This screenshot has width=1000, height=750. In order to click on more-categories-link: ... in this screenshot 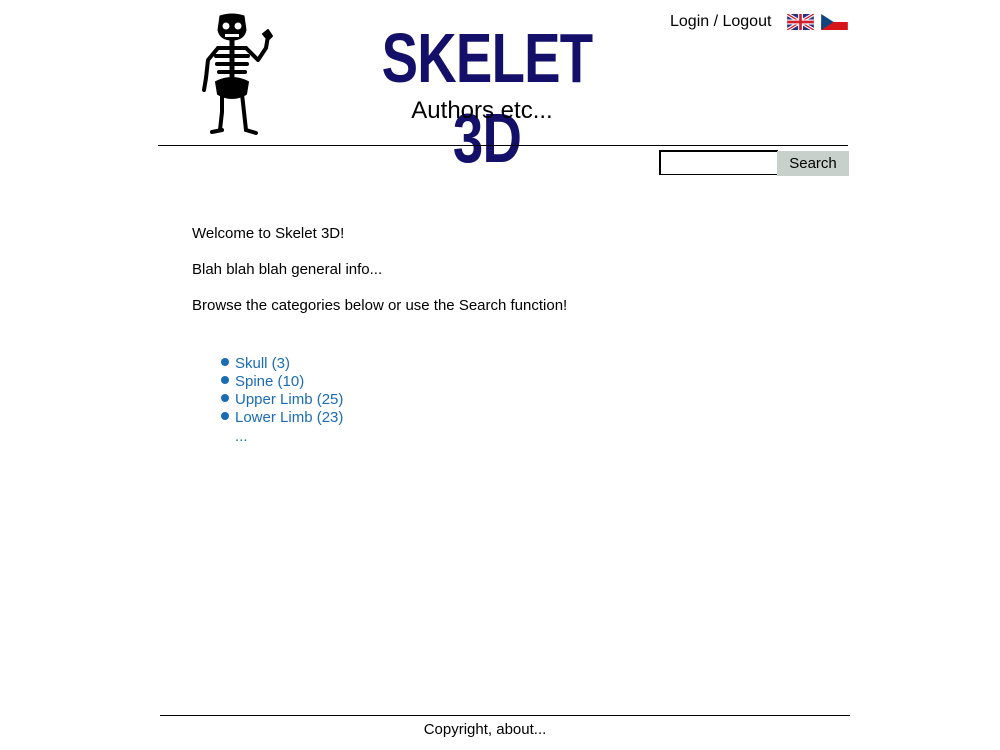, I will do `click(241, 437)`.